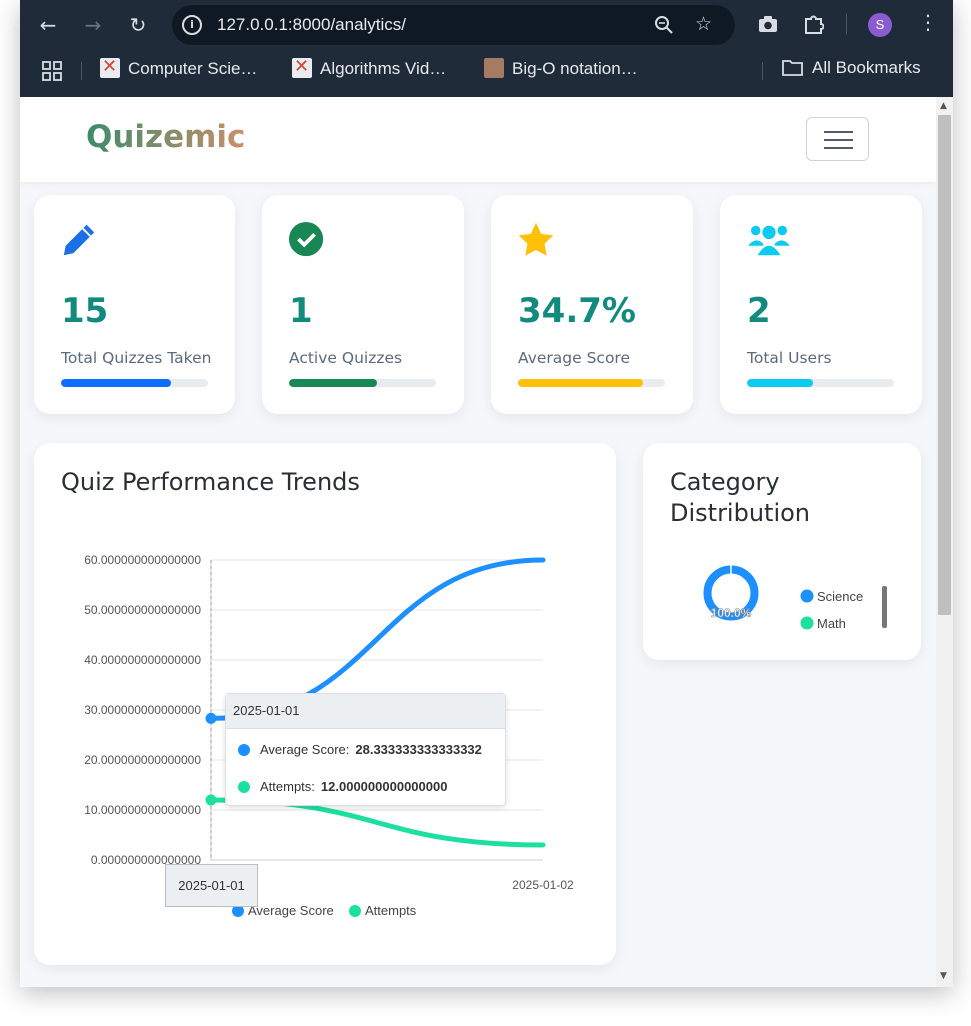 This screenshot has height=1026, width=971. Describe the element at coordinates (846, 24) in the screenshot. I see `toolbar-divider` at that location.